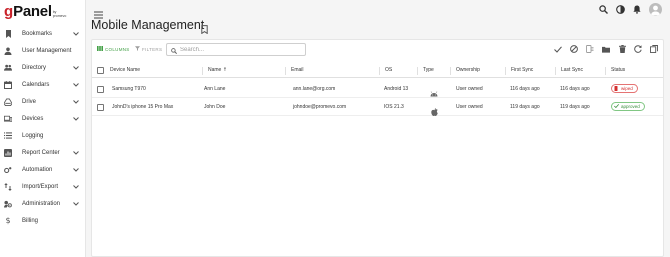 The height and width of the screenshot is (257, 670). Describe the element at coordinates (29, 101) in the screenshot. I see `sidebar-item-label: Drive` at that location.